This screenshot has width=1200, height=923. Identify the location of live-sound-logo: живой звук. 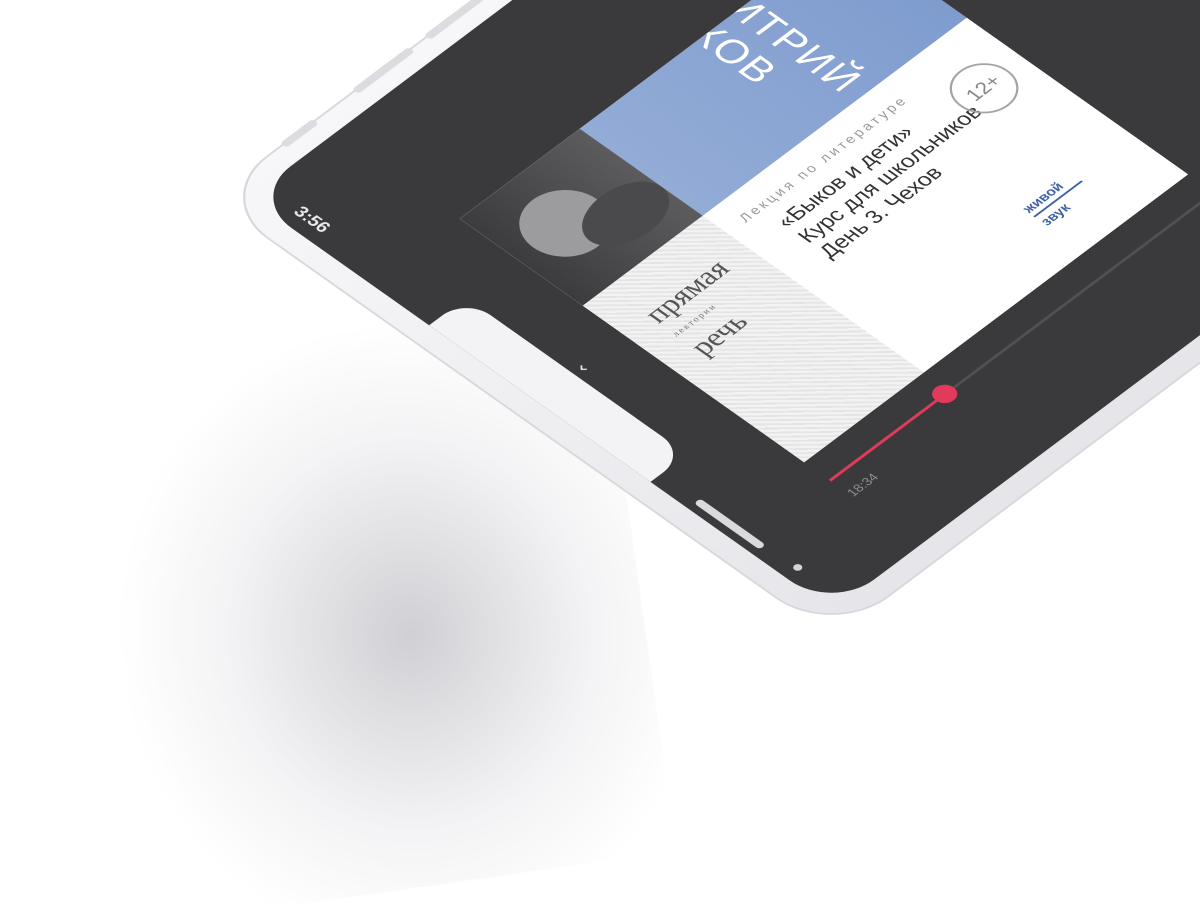
(1057, 199).